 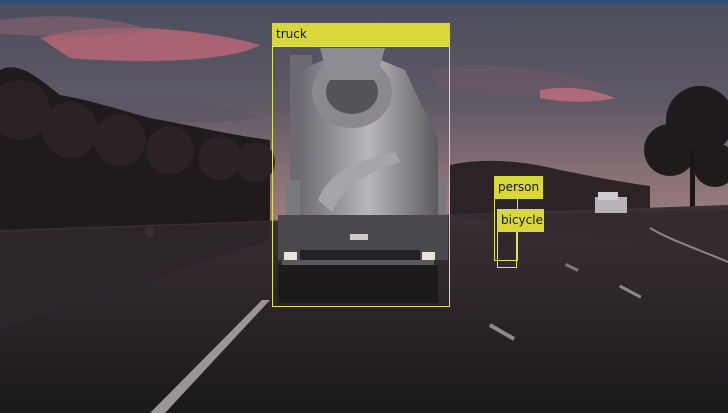 What do you see at coordinates (507, 249) in the screenshot?
I see `bicycle-bounding-box` at bounding box center [507, 249].